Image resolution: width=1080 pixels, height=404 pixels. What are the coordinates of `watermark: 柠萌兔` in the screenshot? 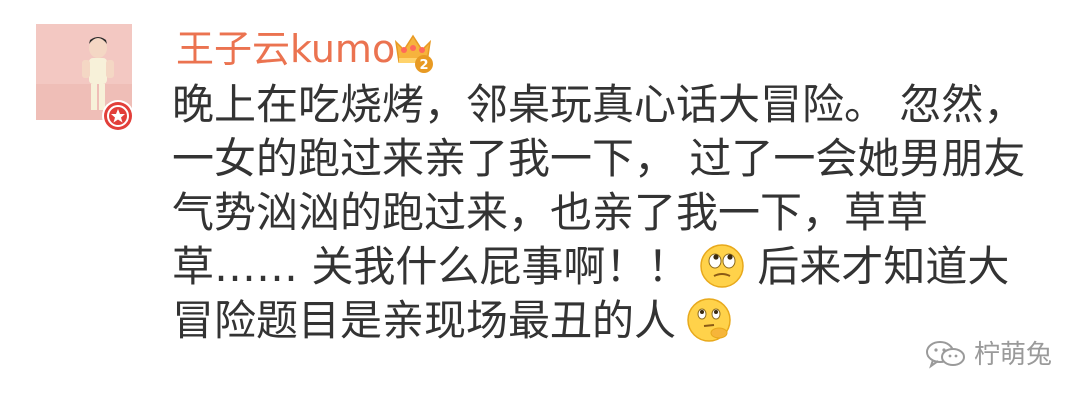 It's located at (988, 355).